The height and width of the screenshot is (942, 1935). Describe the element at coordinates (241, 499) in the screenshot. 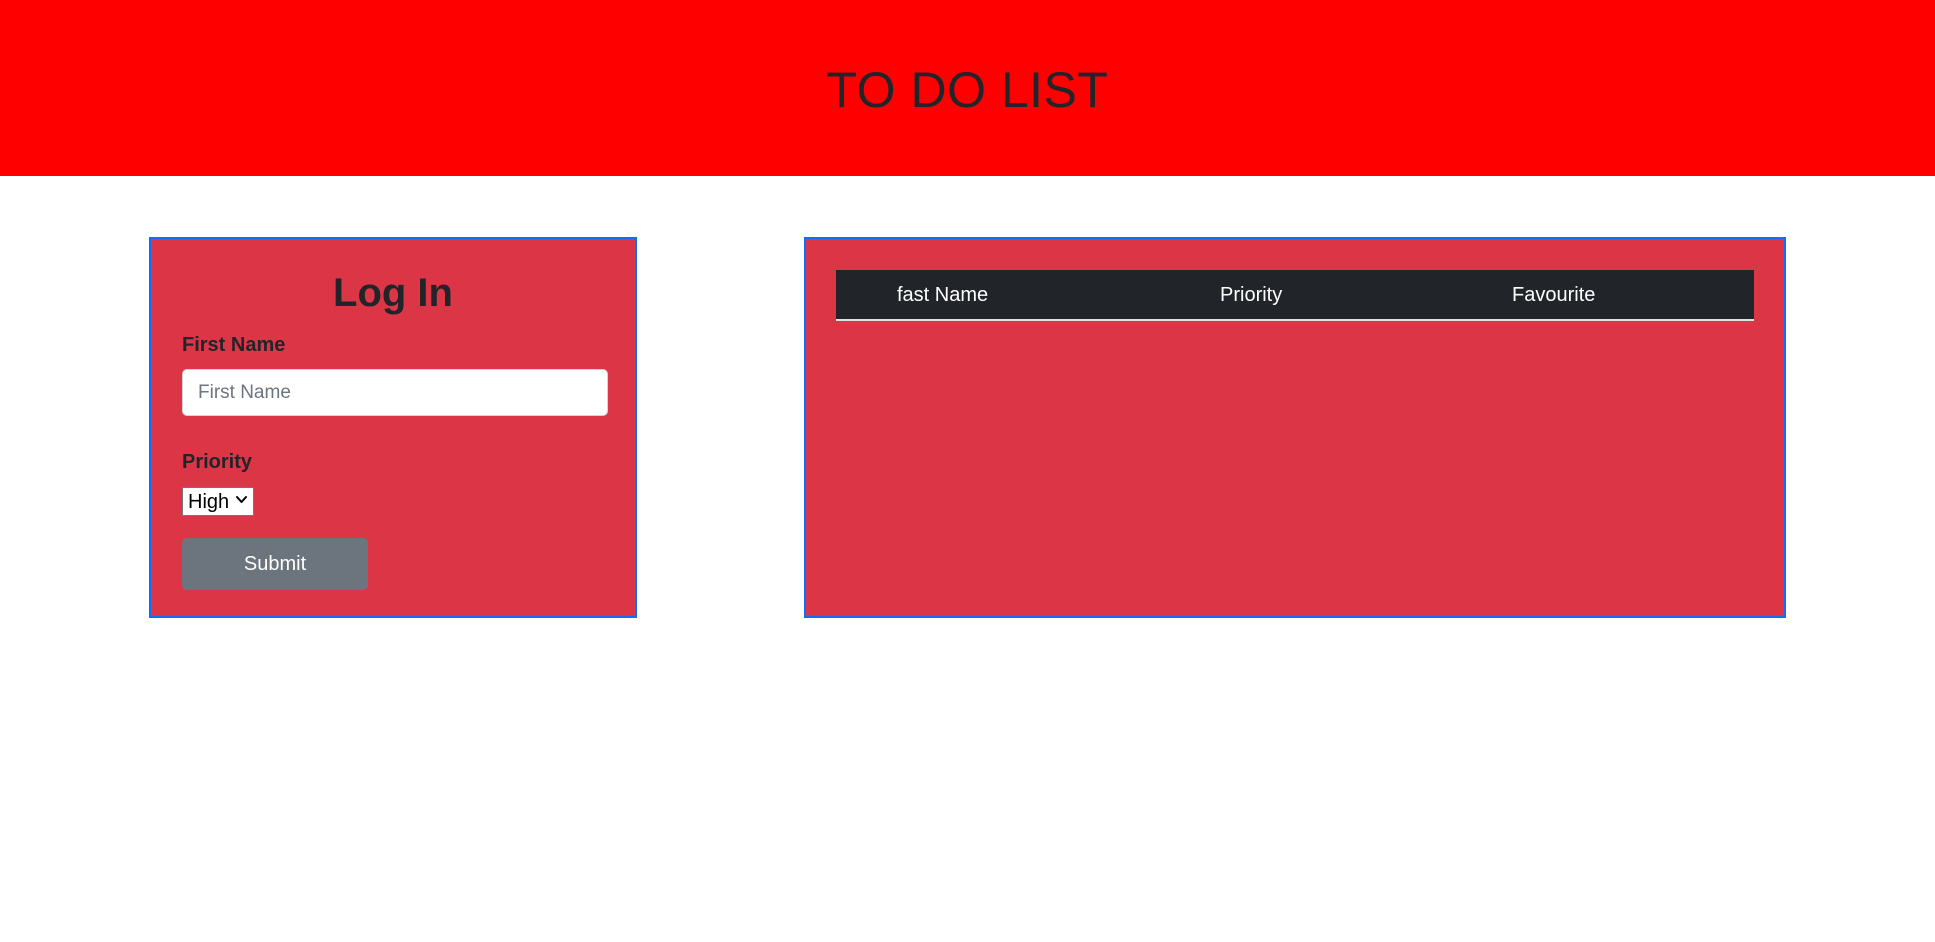

I see `chevron-down-icon` at that location.